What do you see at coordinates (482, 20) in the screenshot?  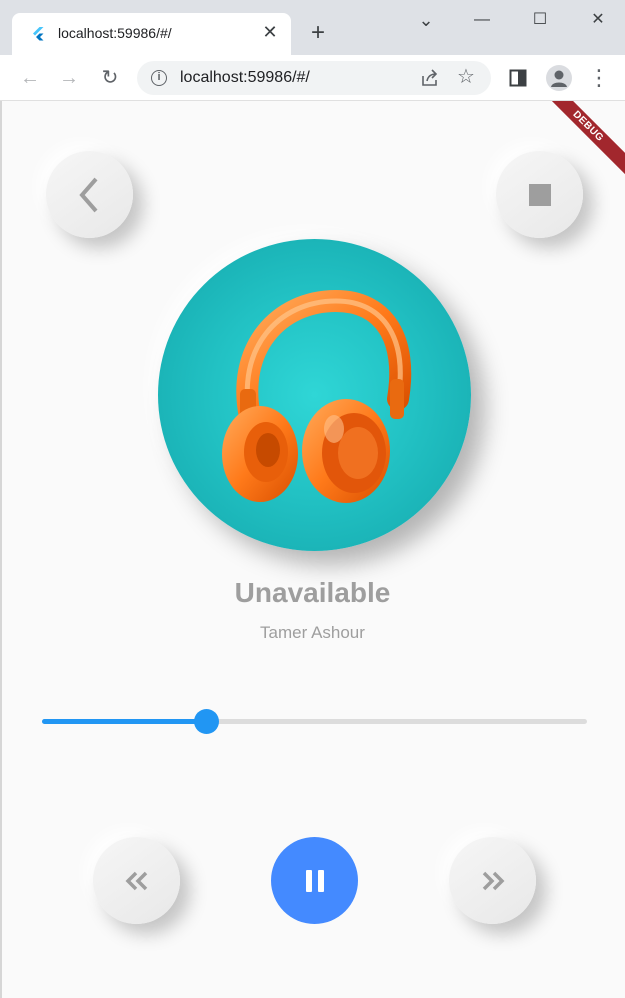 I see `minimize-button: —` at bounding box center [482, 20].